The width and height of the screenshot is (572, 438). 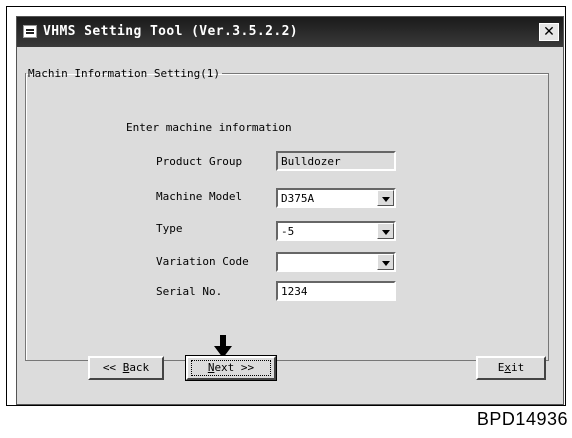 What do you see at coordinates (298, 198) in the screenshot?
I see `machine-model-value: D375A` at bounding box center [298, 198].